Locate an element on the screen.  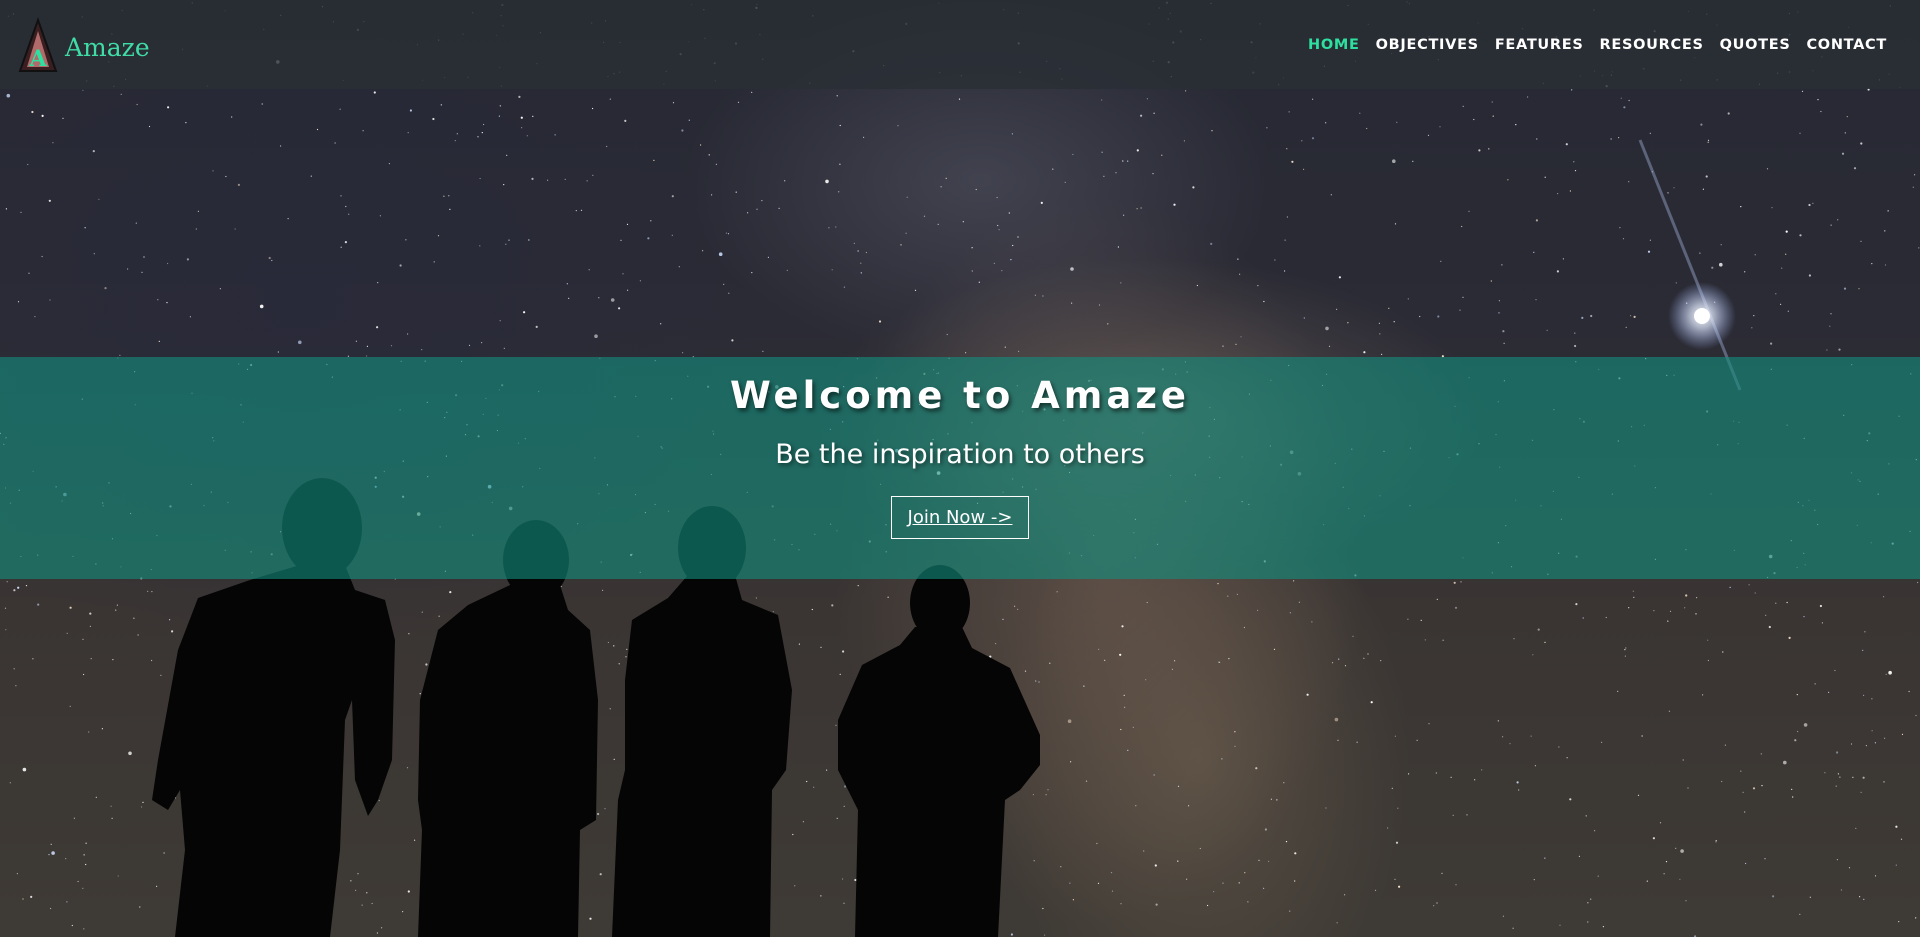
nav-link-resources: RESOURCES is located at coordinates (1652, 45).